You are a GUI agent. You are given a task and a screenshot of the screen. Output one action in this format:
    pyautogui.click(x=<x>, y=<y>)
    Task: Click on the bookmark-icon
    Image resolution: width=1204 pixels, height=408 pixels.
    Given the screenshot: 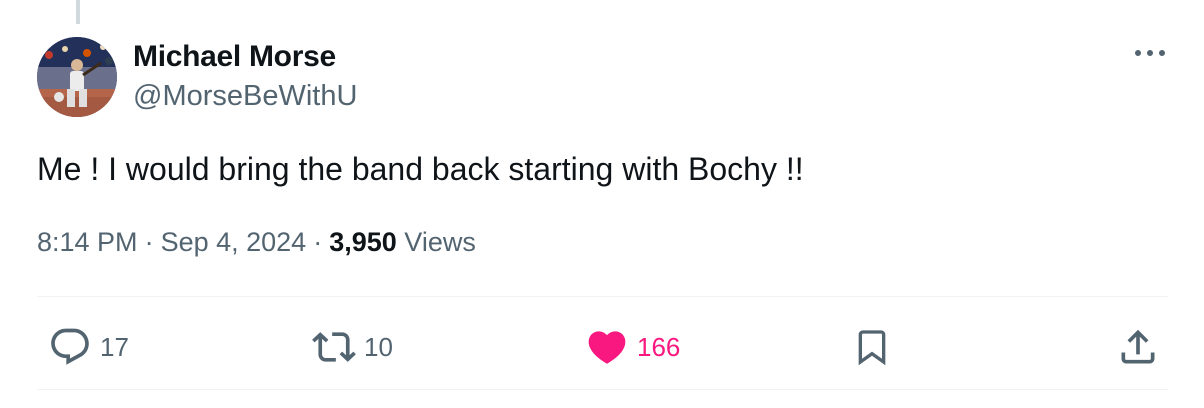 What is the action you would take?
    pyautogui.click(x=872, y=348)
    